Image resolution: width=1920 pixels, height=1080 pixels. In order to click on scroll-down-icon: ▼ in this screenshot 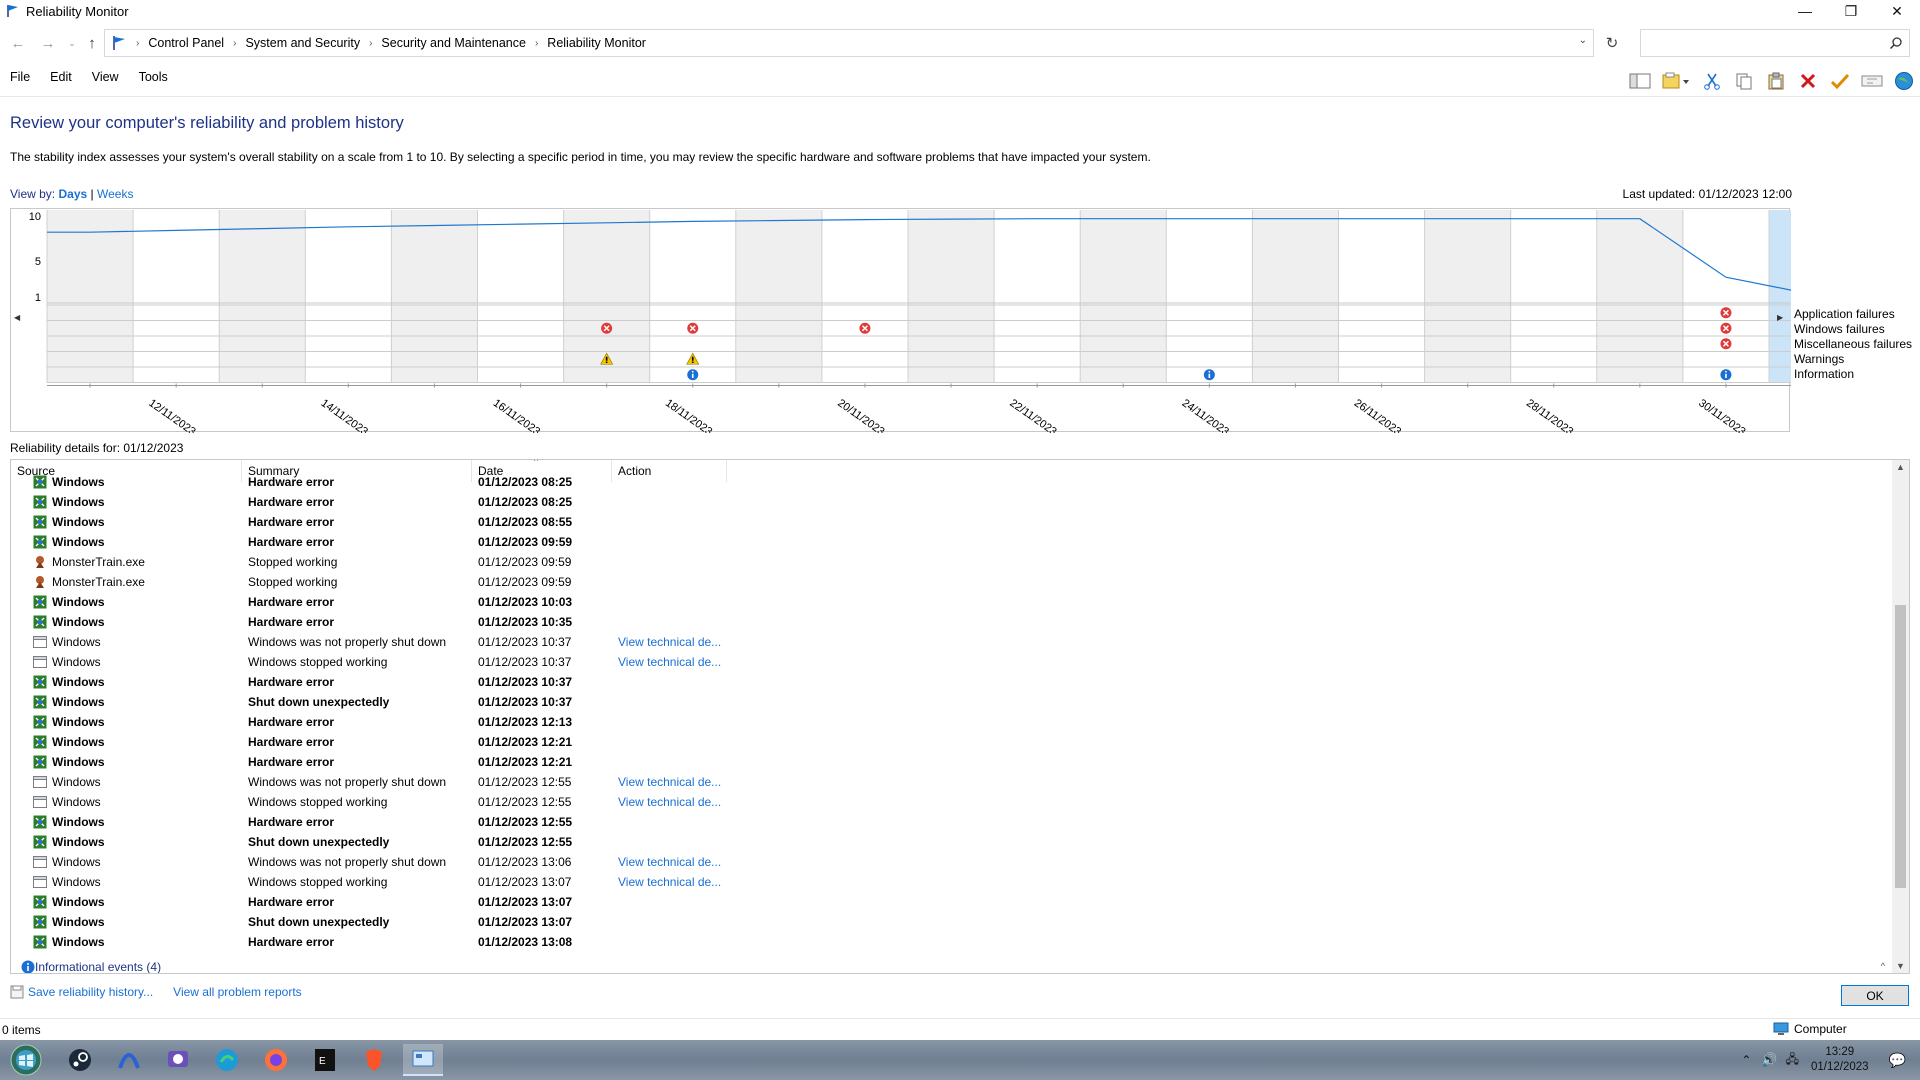, I will do `click(1900, 966)`.